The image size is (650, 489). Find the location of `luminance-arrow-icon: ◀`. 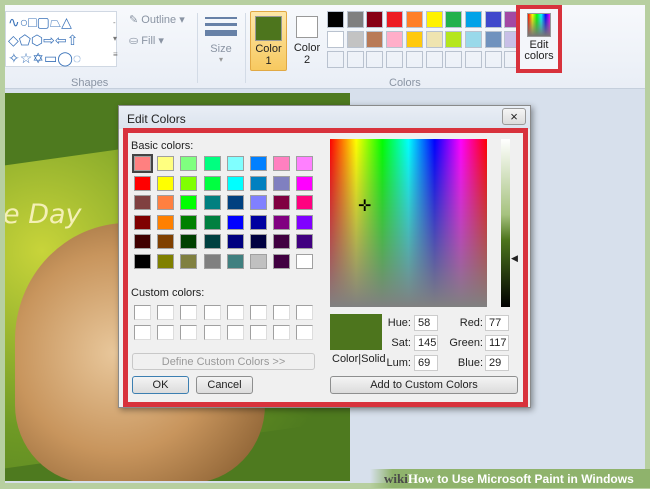

luminance-arrow-icon: ◀ is located at coordinates (514, 258).